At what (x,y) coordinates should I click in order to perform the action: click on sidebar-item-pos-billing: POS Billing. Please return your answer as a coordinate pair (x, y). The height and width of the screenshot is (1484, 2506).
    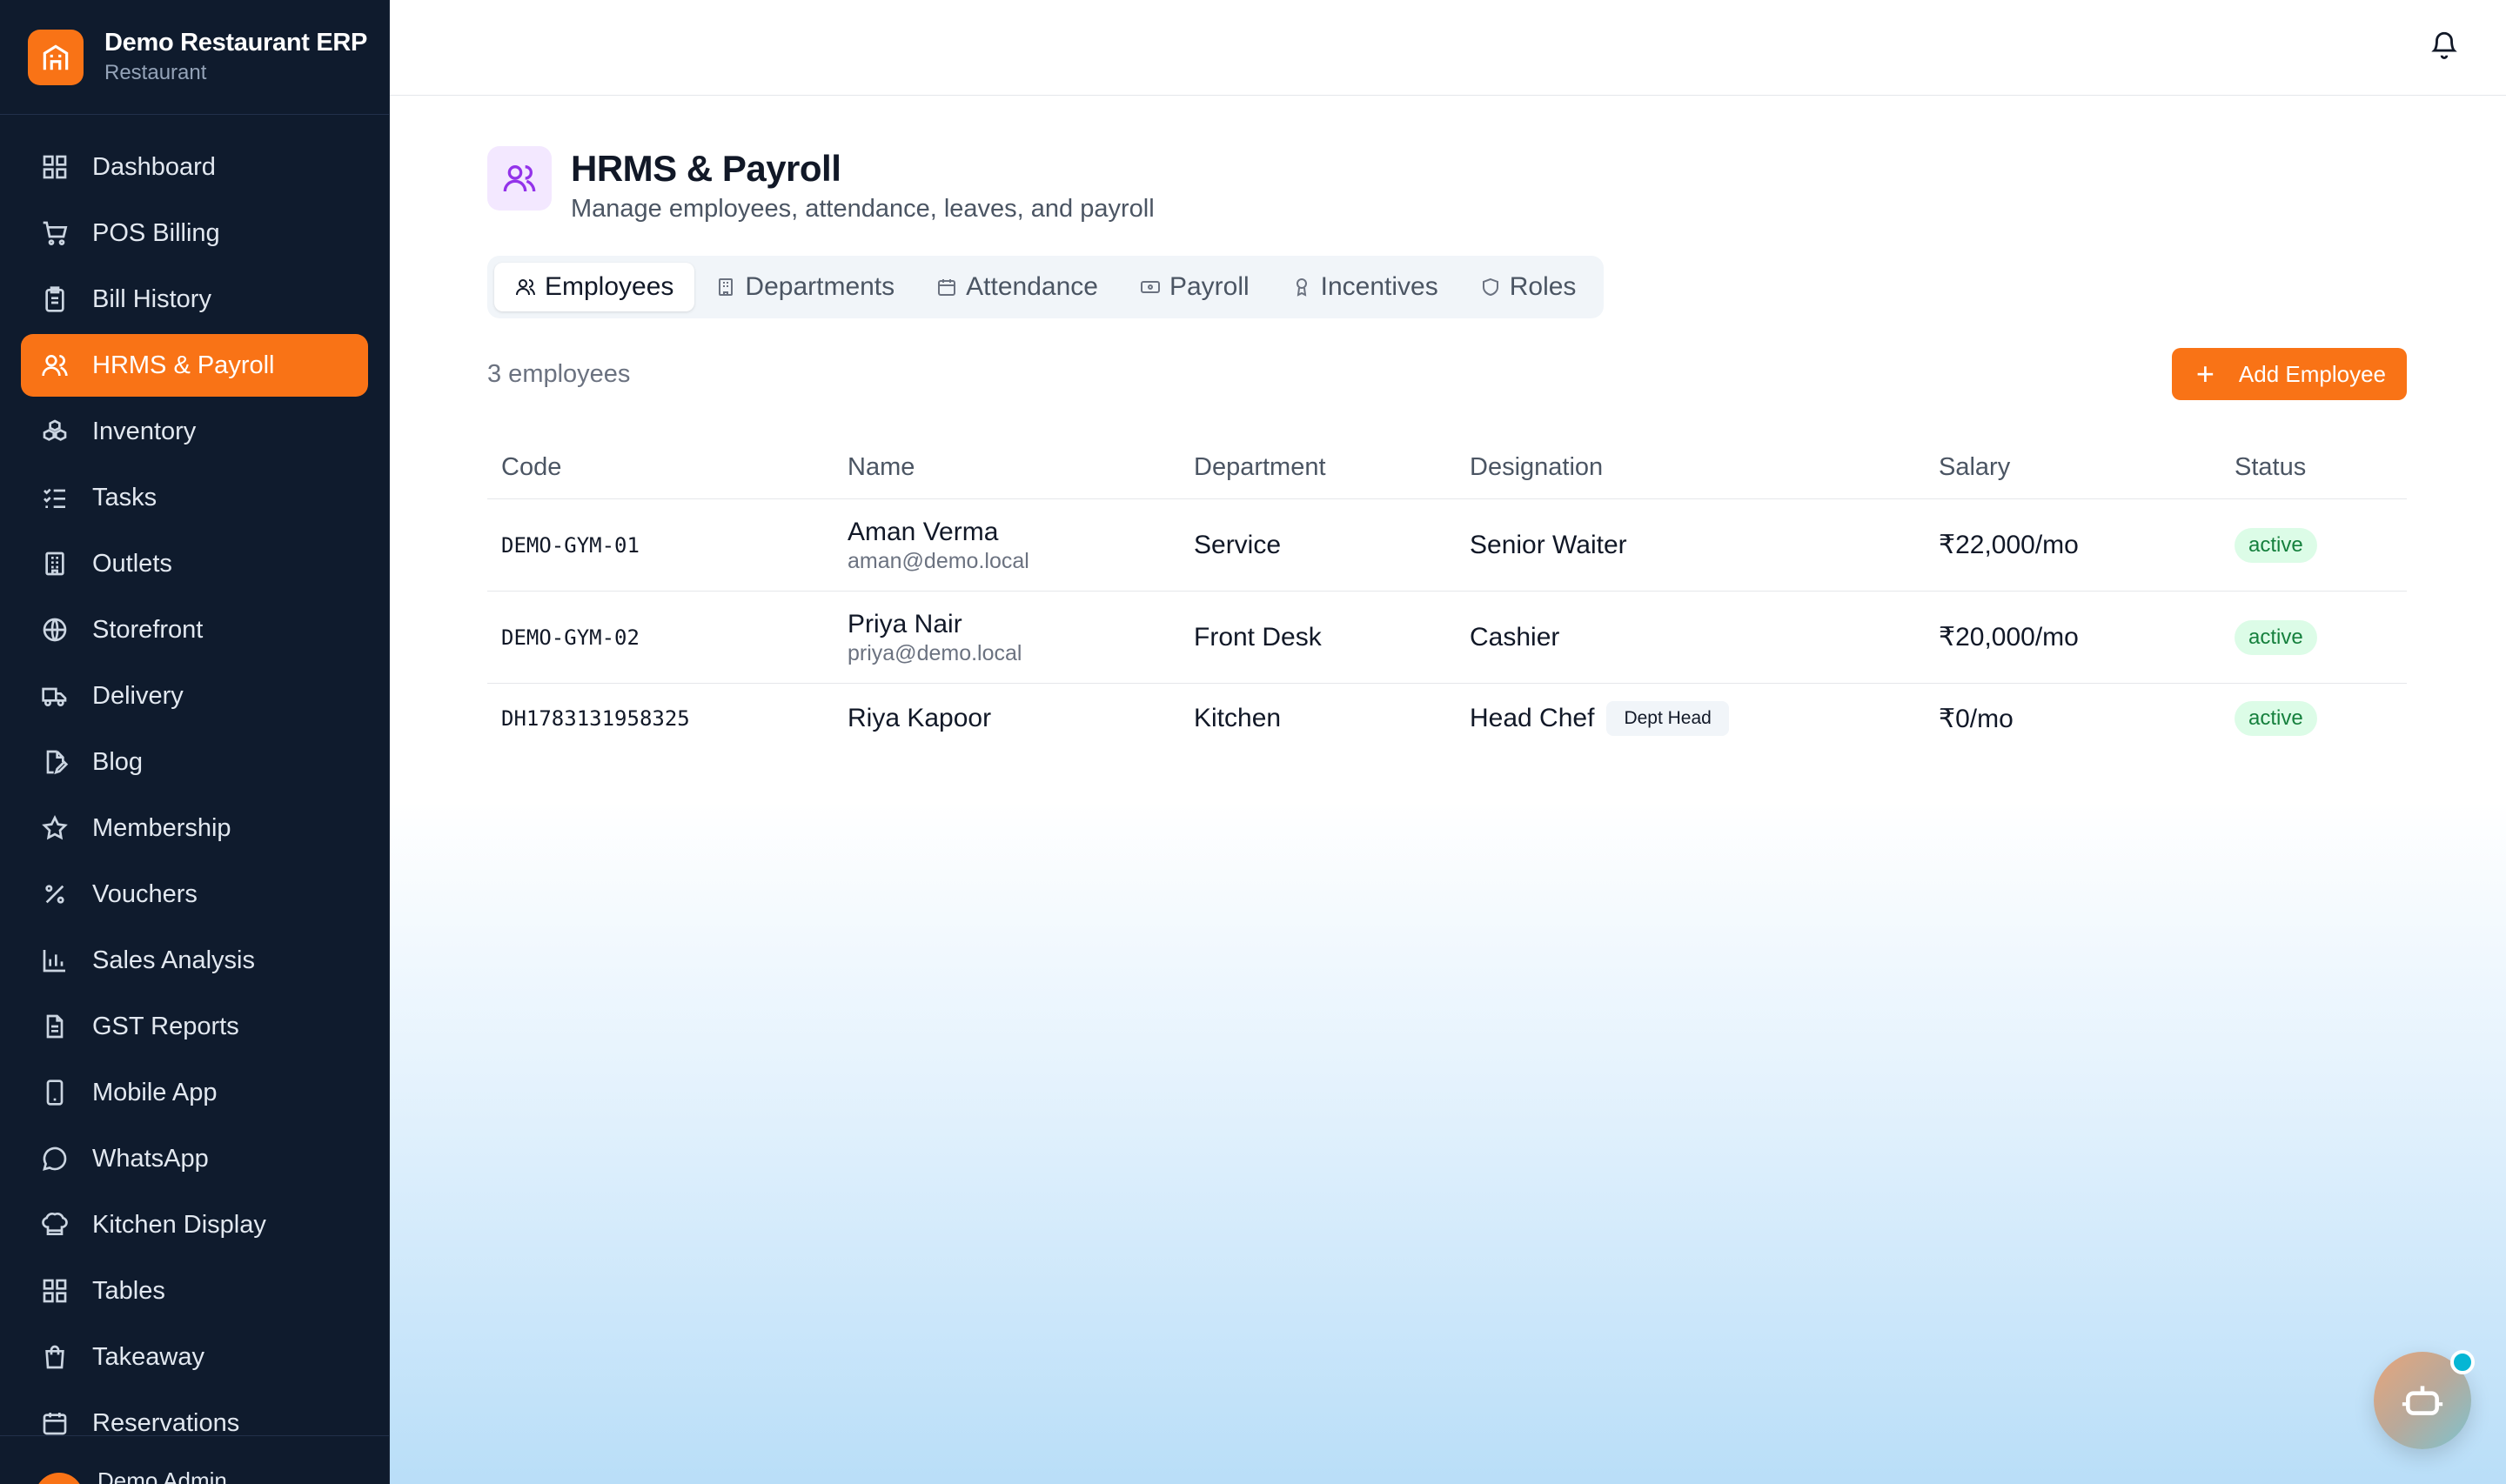
    Looking at the image, I should click on (194, 233).